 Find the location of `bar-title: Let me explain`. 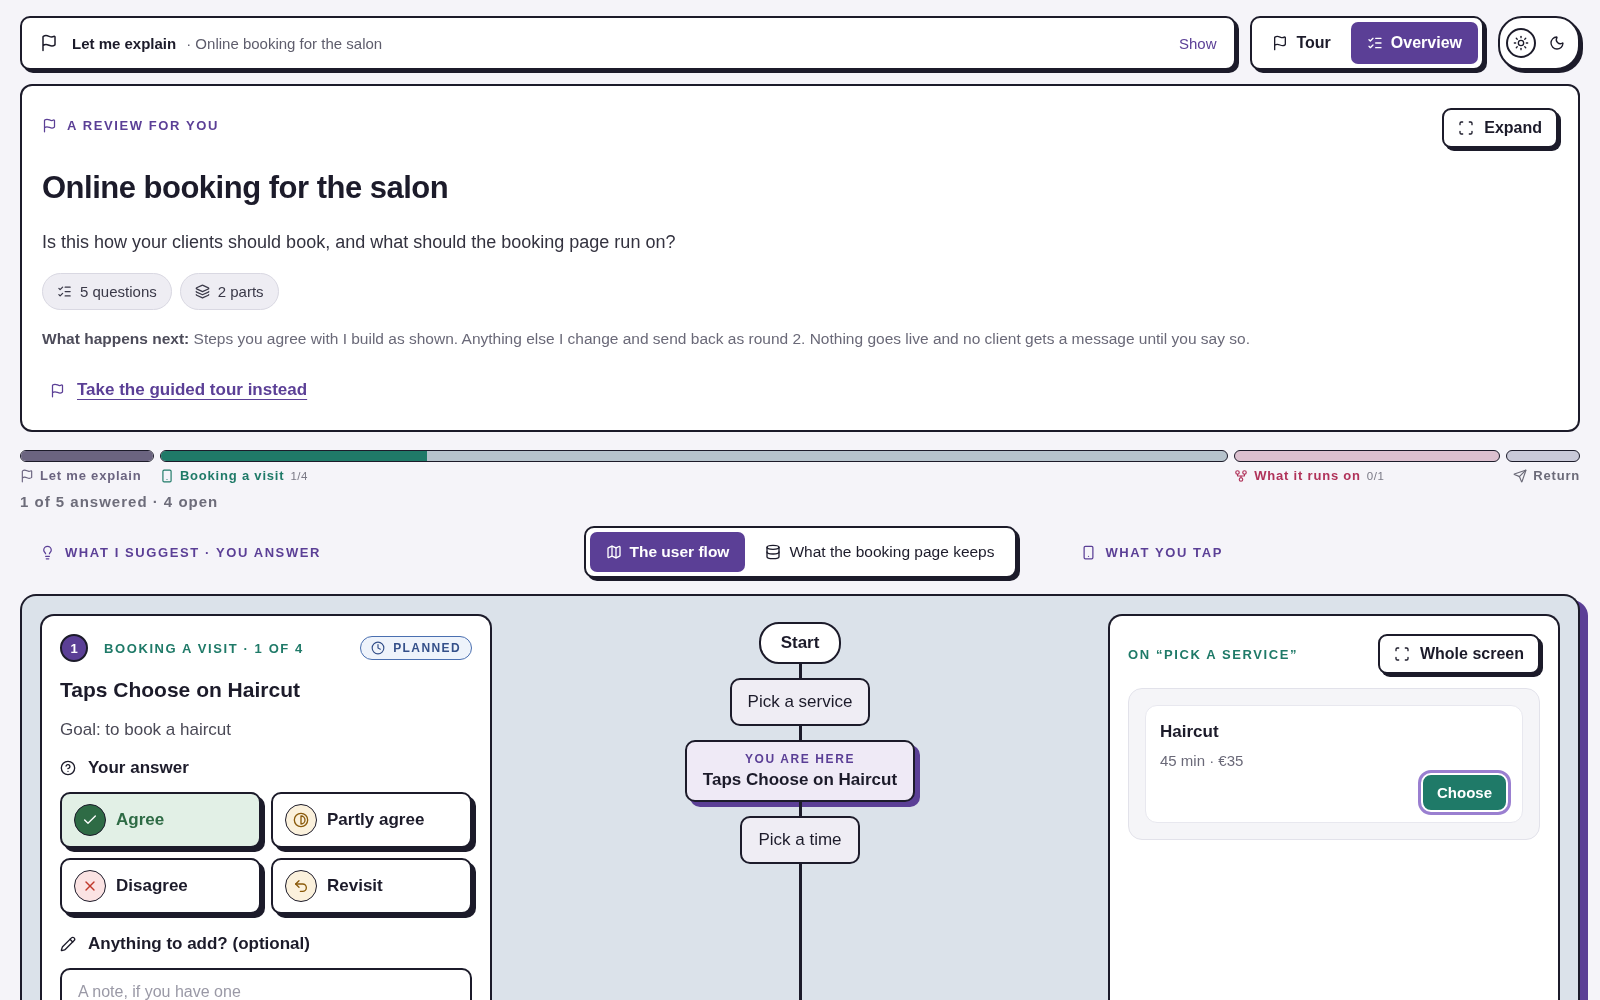

bar-title: Let me explain is located at coordinates (124, 43).